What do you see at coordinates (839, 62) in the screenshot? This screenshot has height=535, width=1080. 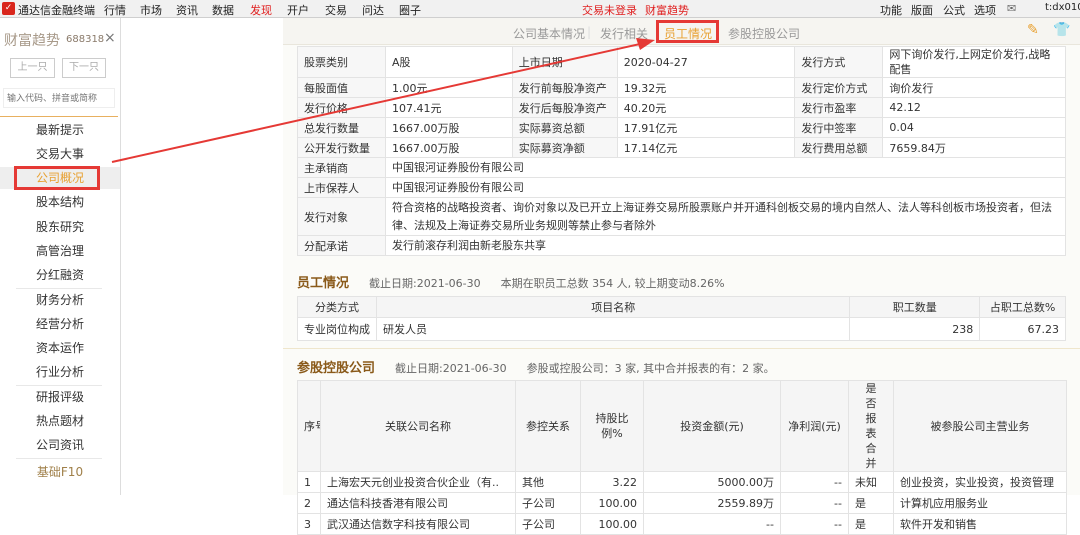 I see `field-label: 发行方式` at bounding box center [839, 62].